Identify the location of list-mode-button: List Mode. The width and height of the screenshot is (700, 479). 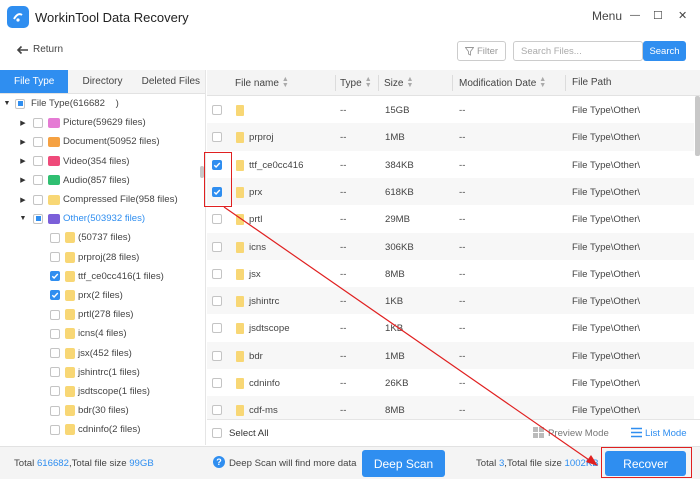
(666, 433).